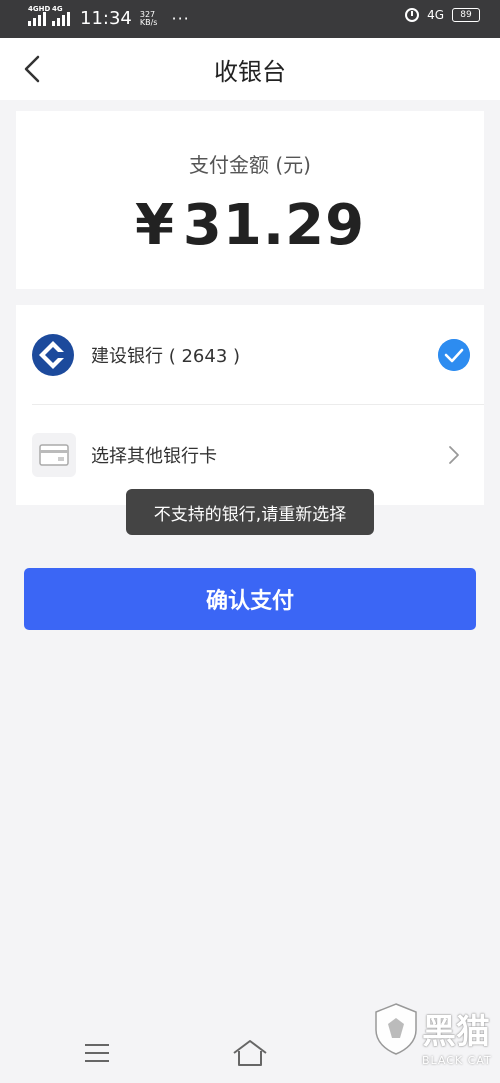 The width and height of the screenshot is (500, 1083). Describe the element at coordinates (457, 1060) in the screenshot. I see `watermark-subtext: BLACK CAT` at that location.